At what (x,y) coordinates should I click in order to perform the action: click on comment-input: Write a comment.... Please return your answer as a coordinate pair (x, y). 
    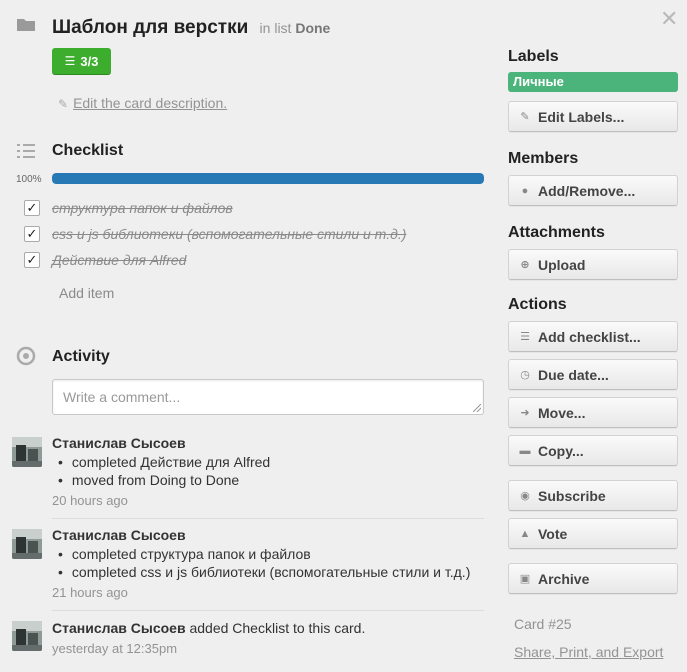
    Looking at the image, I should click on (268, 397).